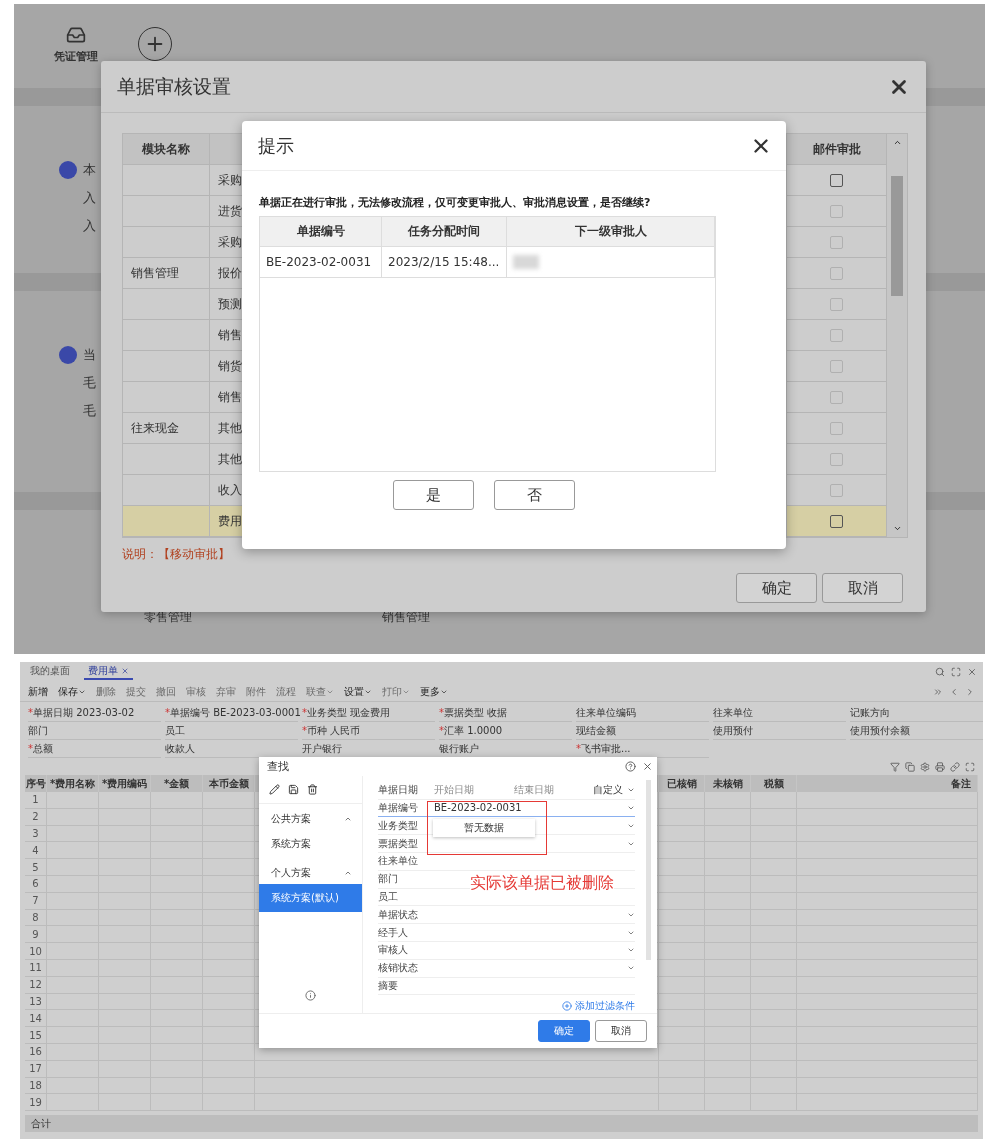  I want to click on filter-field: 员工, so click(421, 897).